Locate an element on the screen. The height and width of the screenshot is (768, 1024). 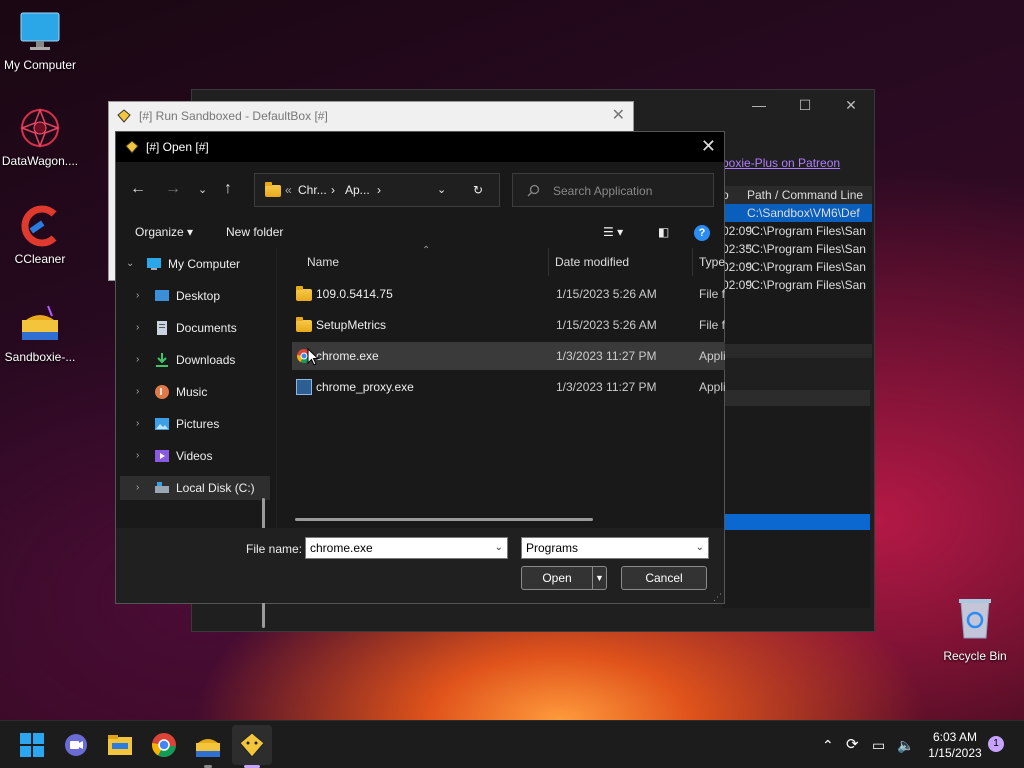
preview-pane-icon: ◧ is located at coordinates (663, 232).